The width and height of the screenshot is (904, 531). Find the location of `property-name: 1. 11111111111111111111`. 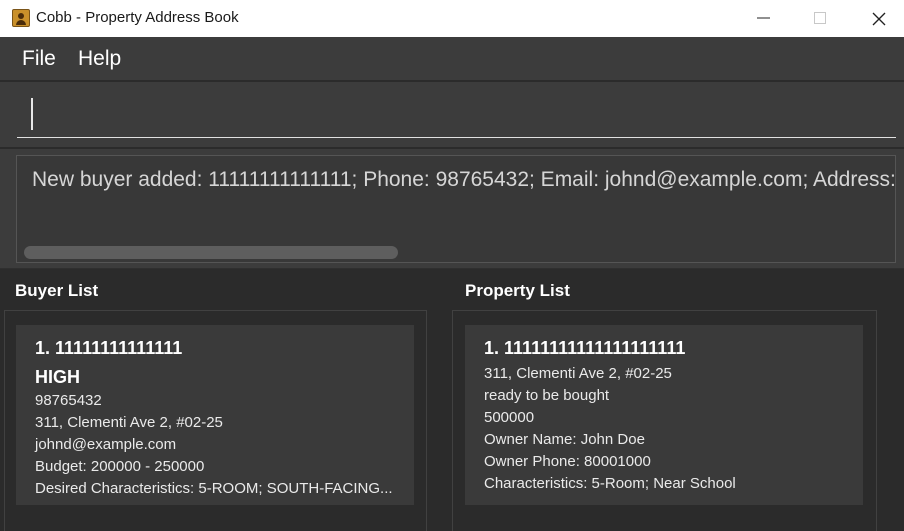

property-name: 1. 11111111111111111111 is located at coordinates (585, 348).